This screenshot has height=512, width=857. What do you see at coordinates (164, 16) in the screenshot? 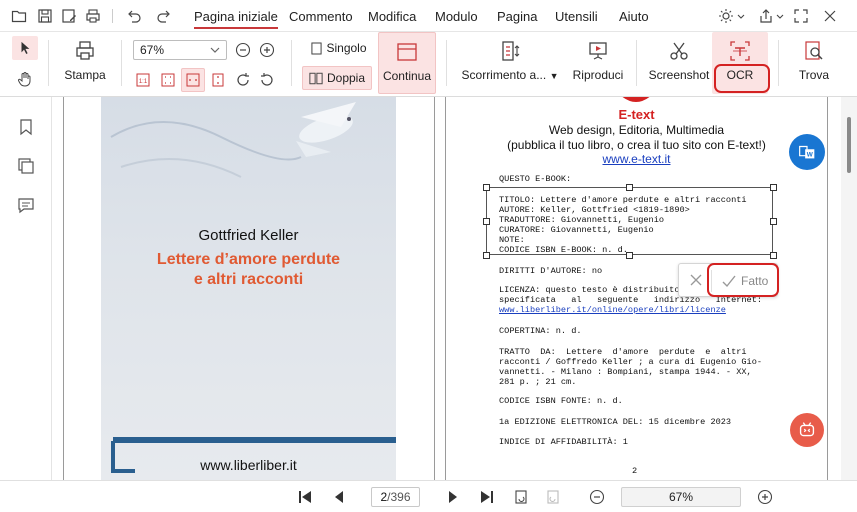
I see `redo-icon` at bounding box center [164, 16].